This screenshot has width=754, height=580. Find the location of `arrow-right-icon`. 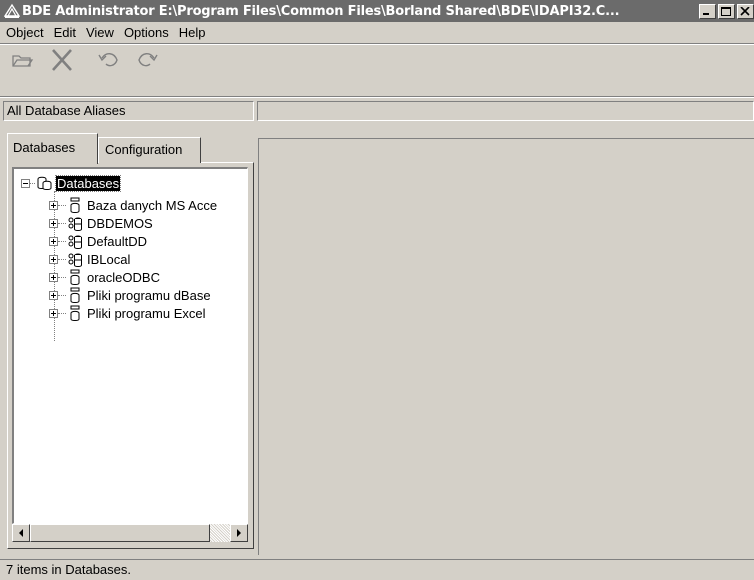

arrow-right-icon is located at coordinates (239, 533).